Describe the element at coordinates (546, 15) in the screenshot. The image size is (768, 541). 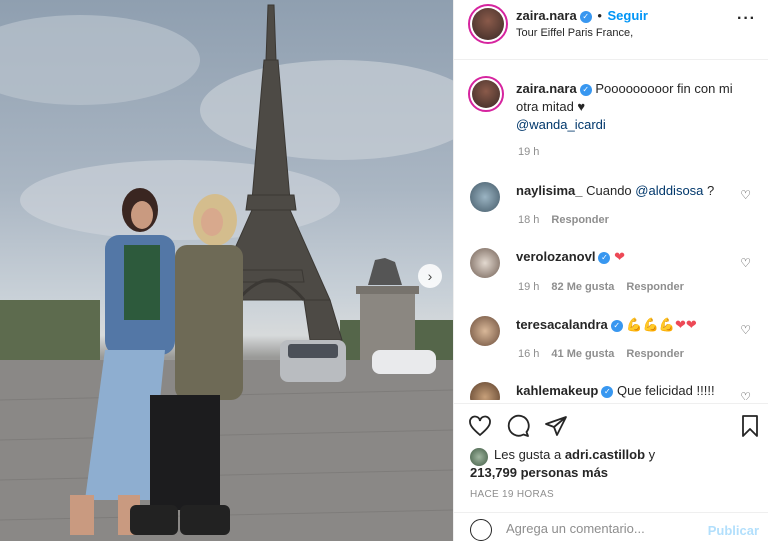
I see `author-username: zaira.nara` at that location.